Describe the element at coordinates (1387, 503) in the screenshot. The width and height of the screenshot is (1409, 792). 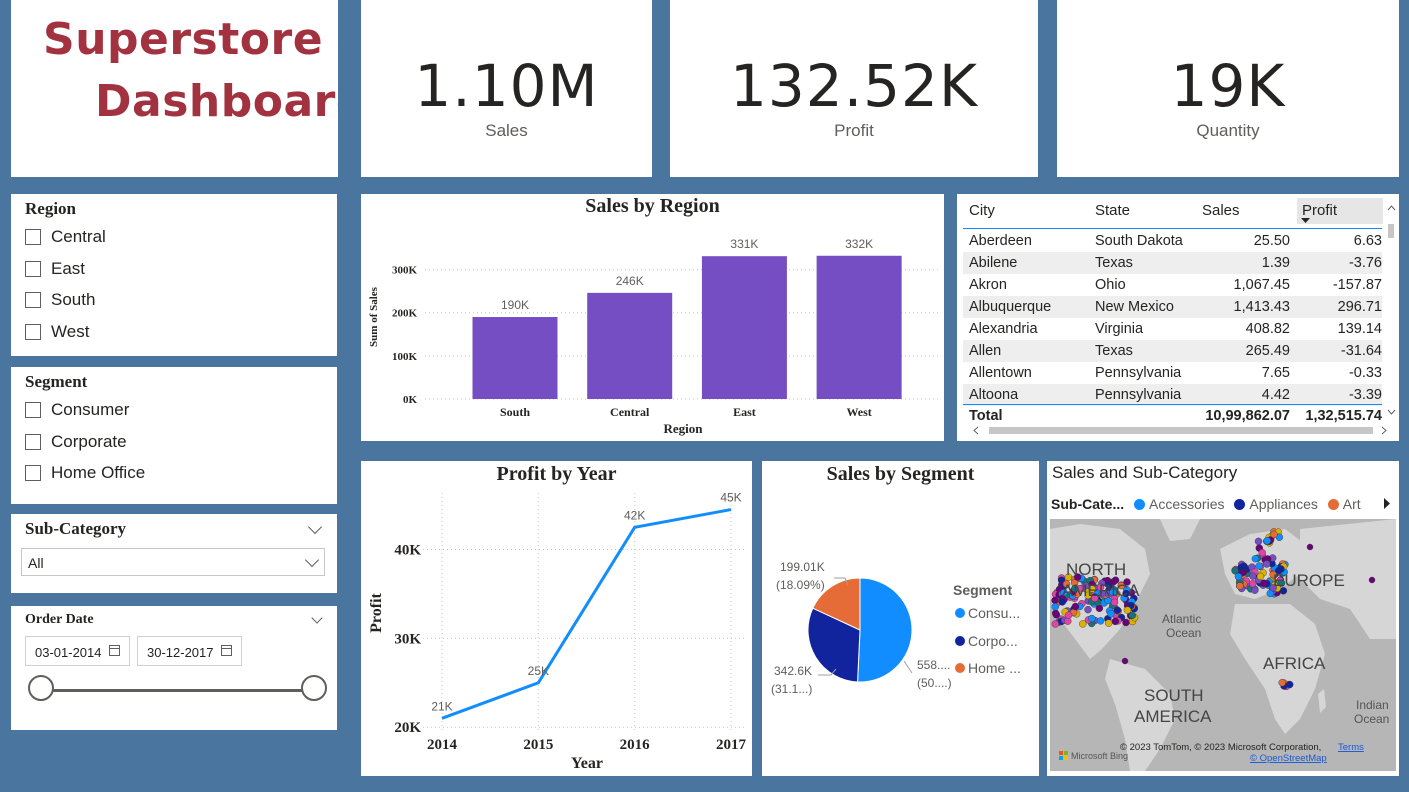
I see `legend-next-icon` at that location.